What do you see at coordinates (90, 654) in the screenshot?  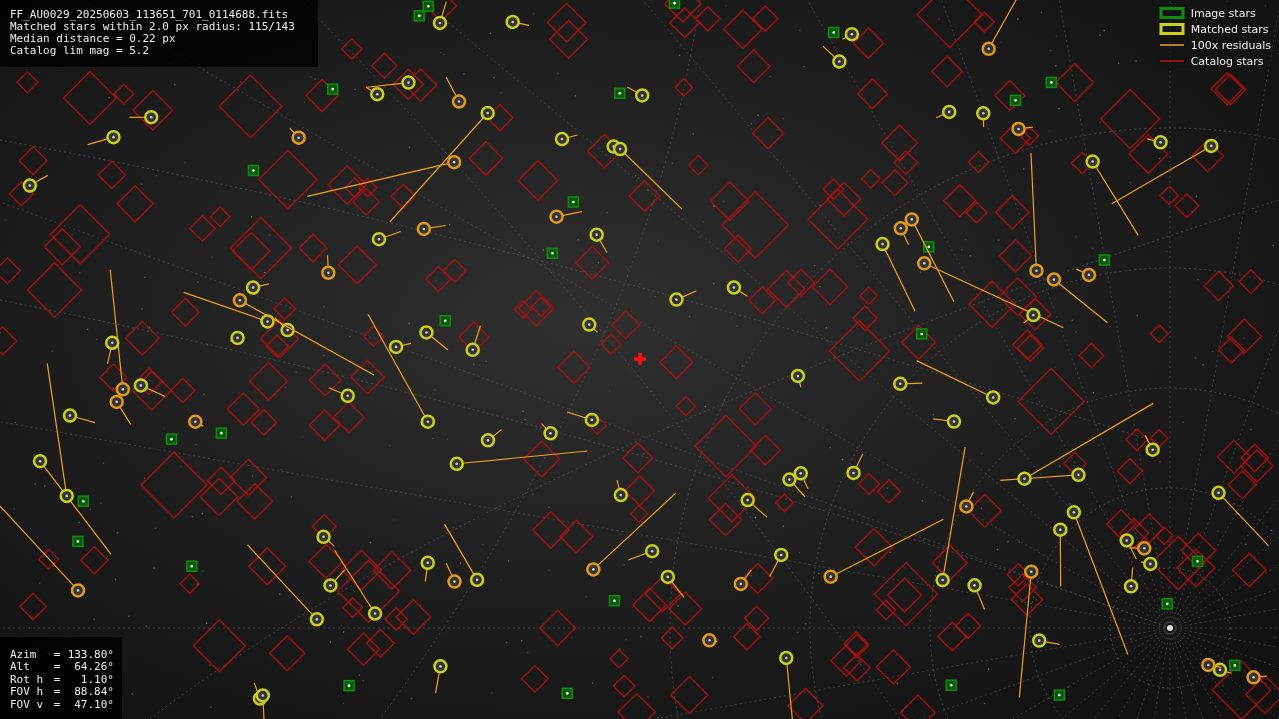 I see `pointing-value: 133.80°` at bounding box center [90, 654].